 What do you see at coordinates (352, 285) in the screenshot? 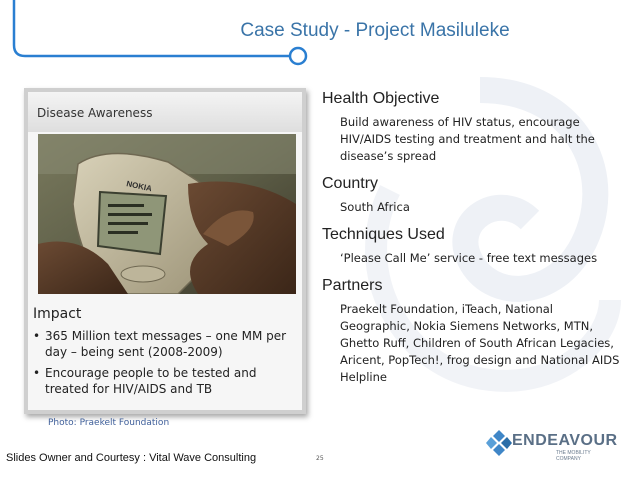
I see `section-heading: Partners` at bounding box center [352, 285].